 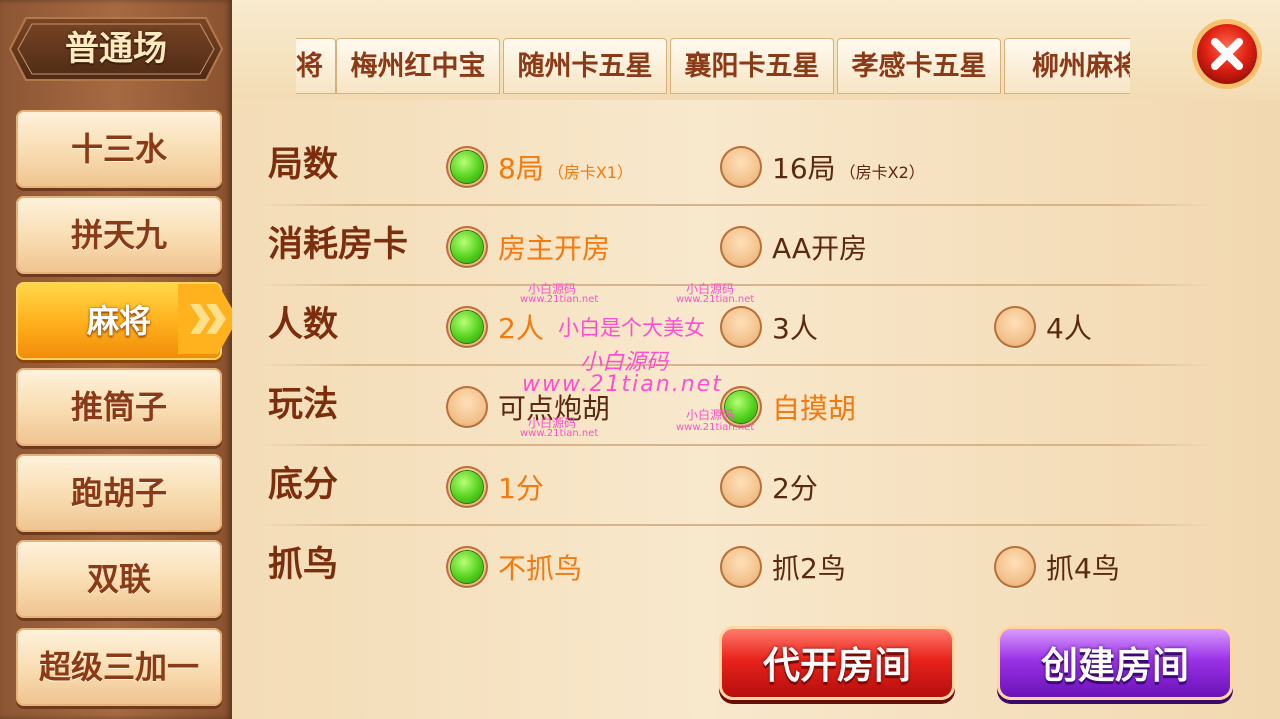 I want to click on option-2-players: 2人, so click(x=506, y=329).